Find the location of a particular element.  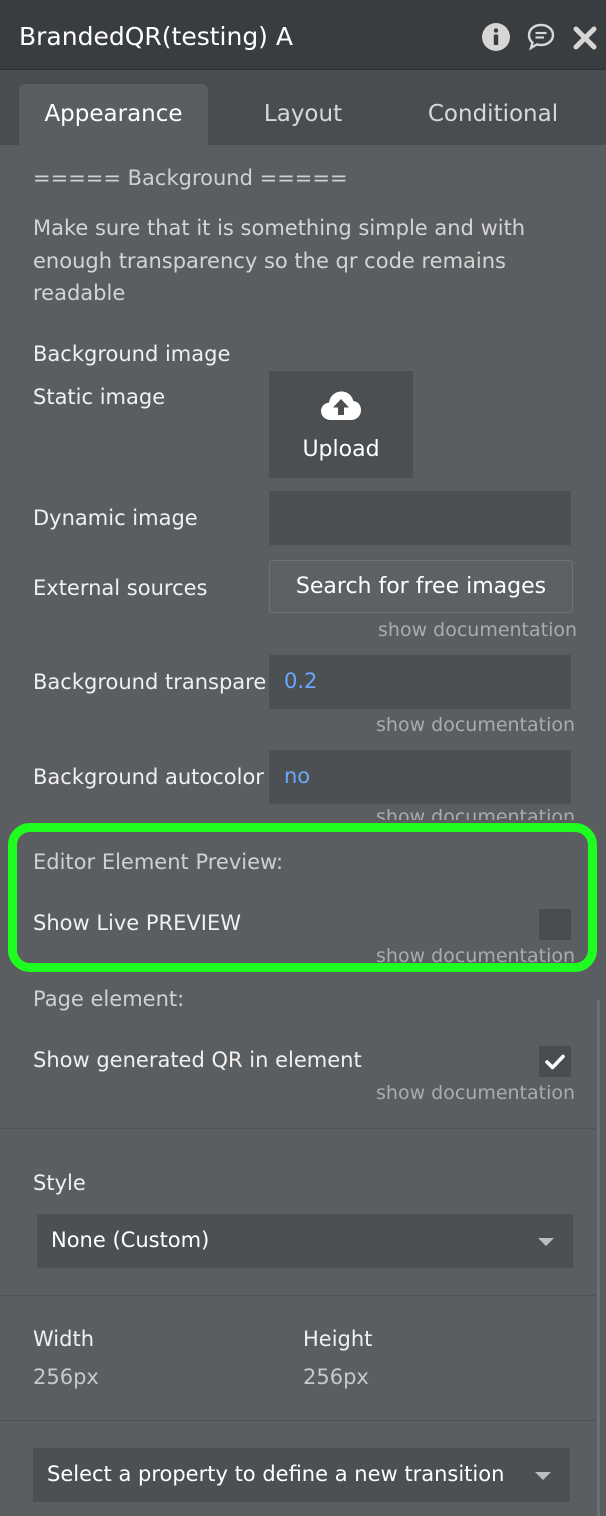

scrollbar is located at coordinates (598, 1258).